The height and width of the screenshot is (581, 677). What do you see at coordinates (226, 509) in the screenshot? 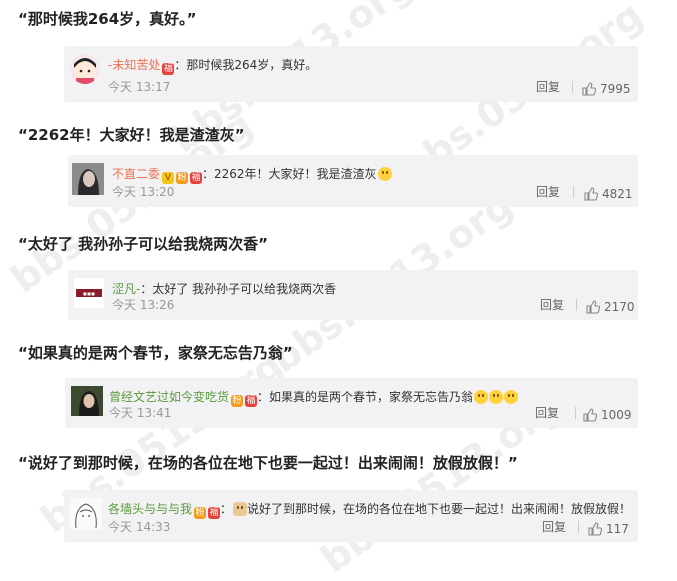
I see `comment-colon: ：` at bounding box center [226, 509].